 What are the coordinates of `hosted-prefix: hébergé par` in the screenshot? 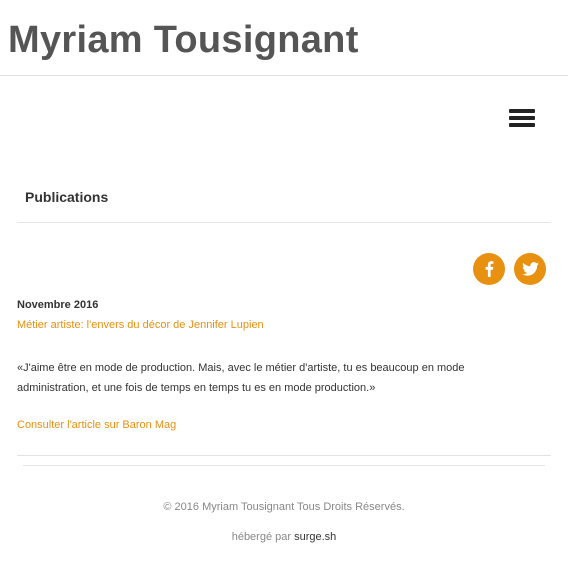 It's located at (263, 537).